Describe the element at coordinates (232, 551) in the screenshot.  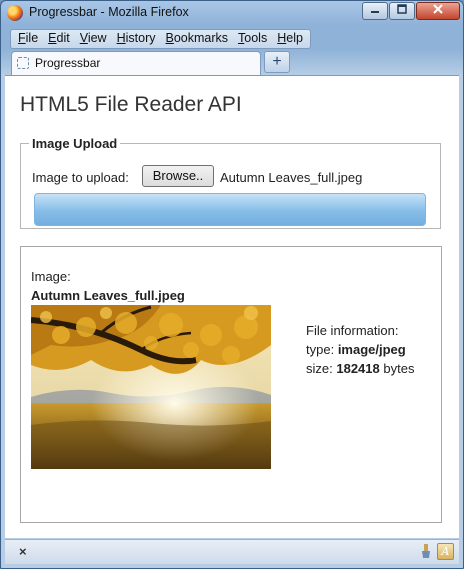
I see `status-bar: × A` at that location.